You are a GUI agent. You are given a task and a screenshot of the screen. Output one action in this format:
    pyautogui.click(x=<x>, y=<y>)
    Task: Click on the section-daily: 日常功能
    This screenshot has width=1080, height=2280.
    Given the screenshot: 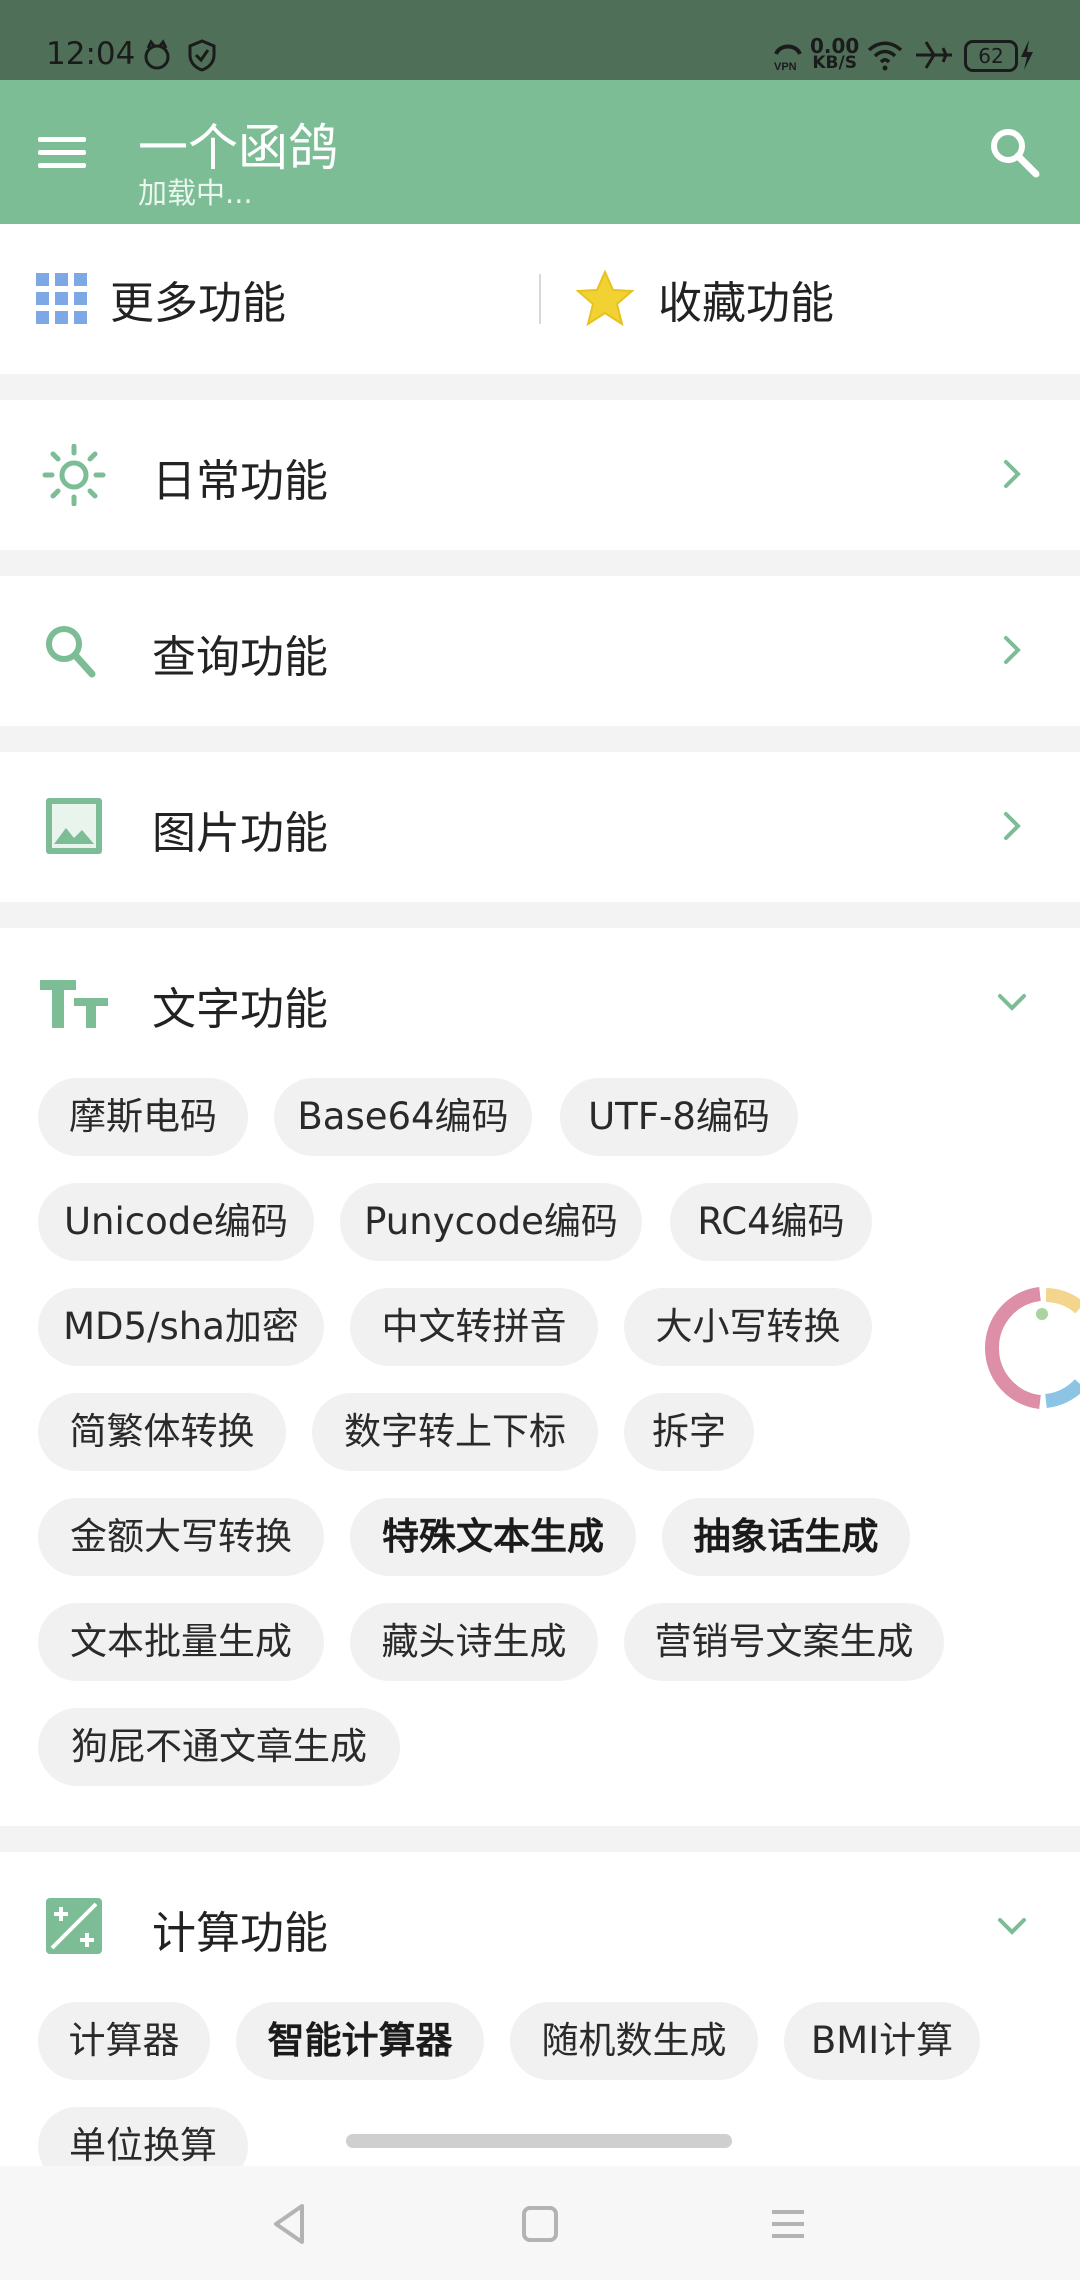 What is the action you would take?
    pyautogui.click(x=540, y=475)
    